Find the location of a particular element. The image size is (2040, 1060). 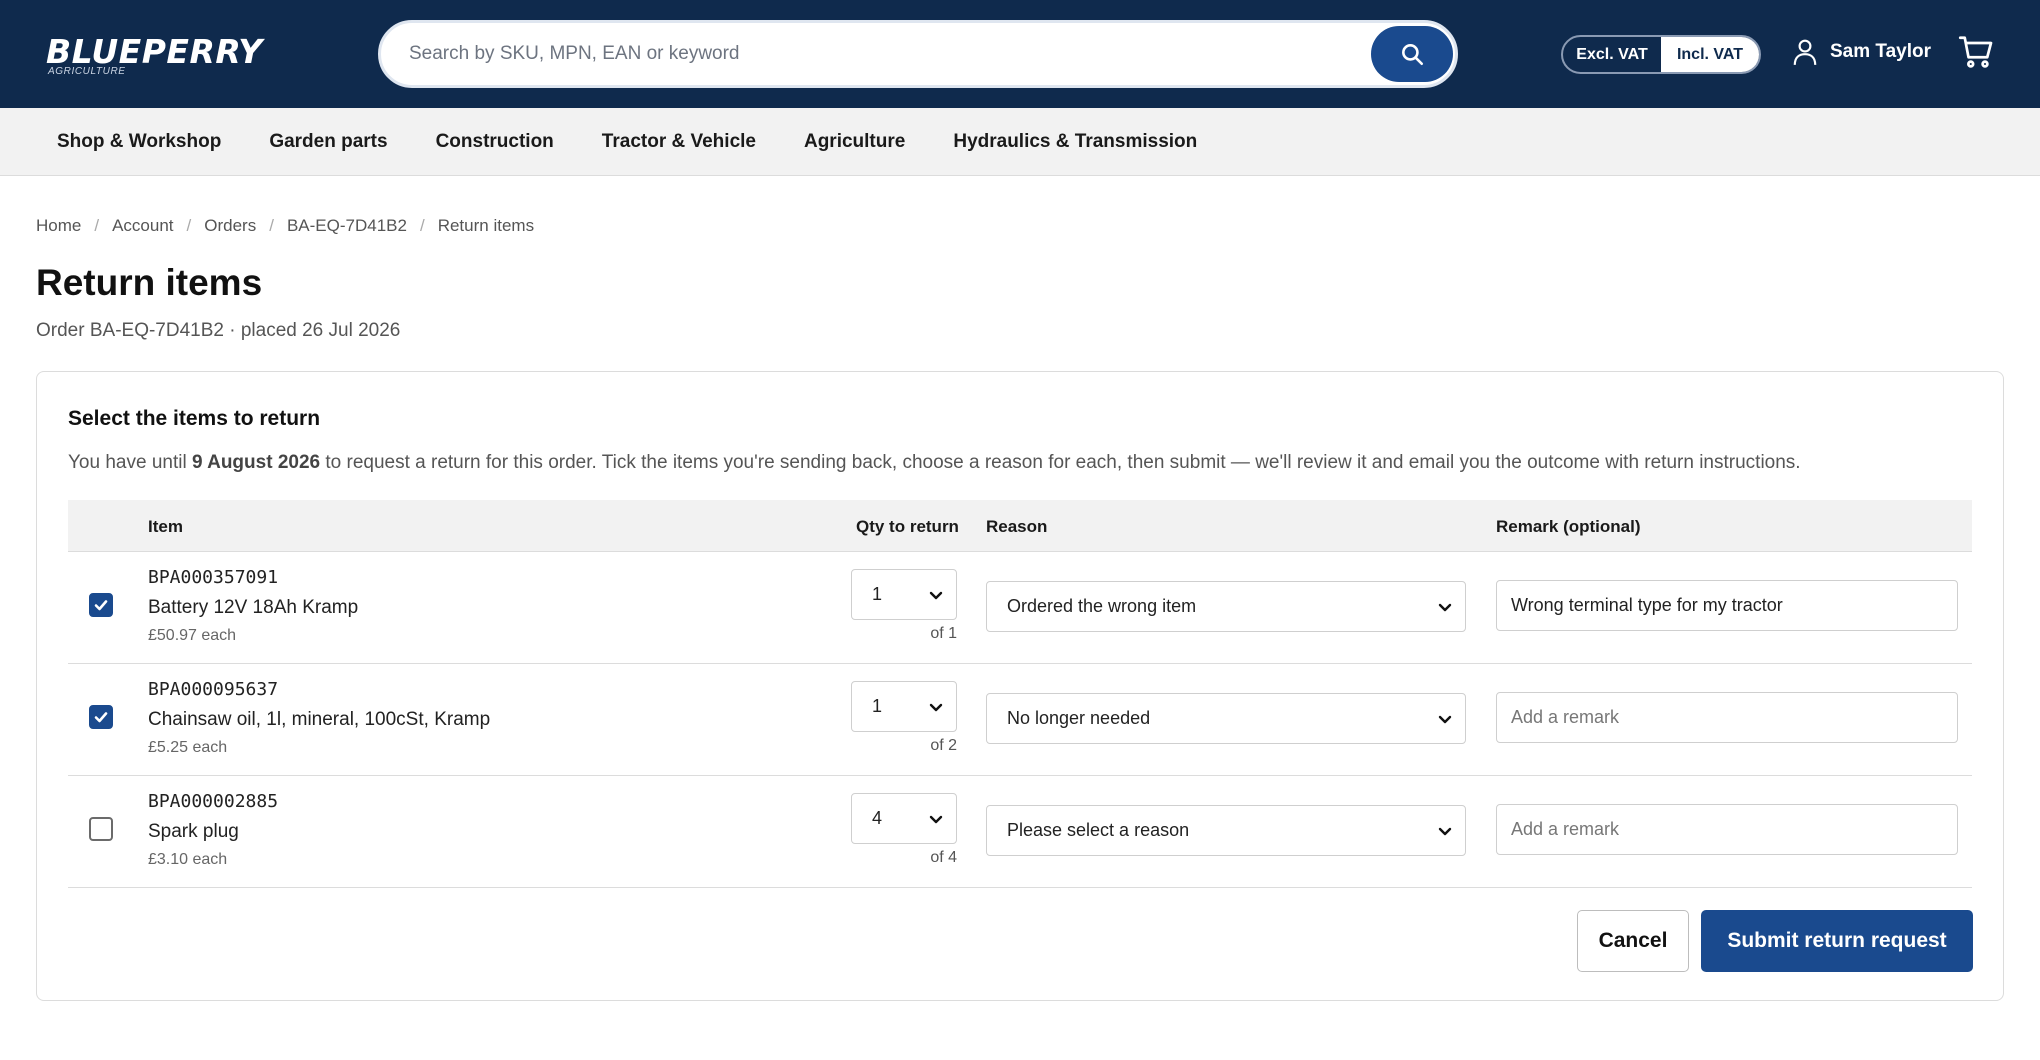

nav-item-agriculture: Agriculture is located at coordinates (854, 142).